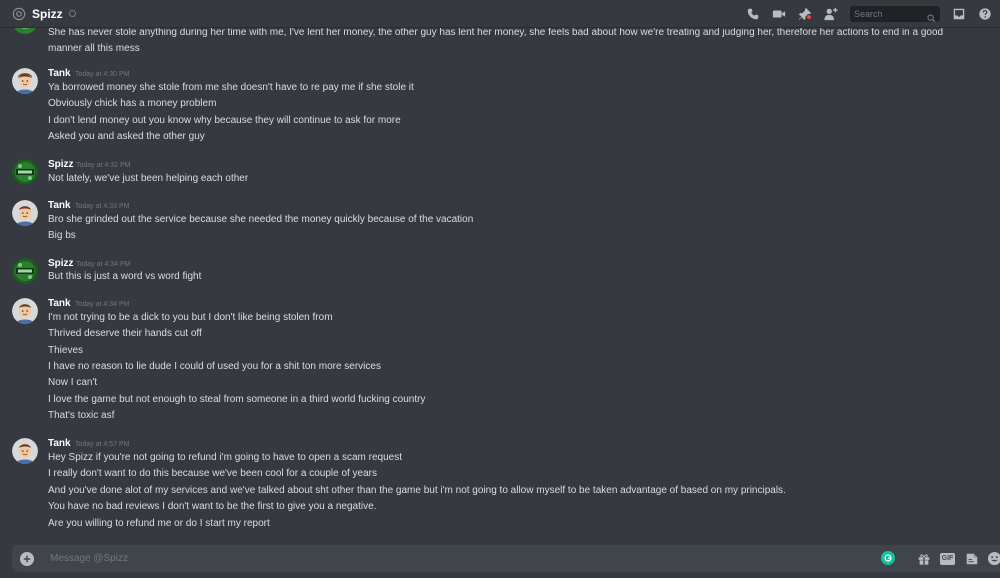 This screenshot has width=1000, height=578. What do you see at coordinates (47, 13) in the screenshot?
I see `channel-name: Spizz` at bounding box center [47, 13].